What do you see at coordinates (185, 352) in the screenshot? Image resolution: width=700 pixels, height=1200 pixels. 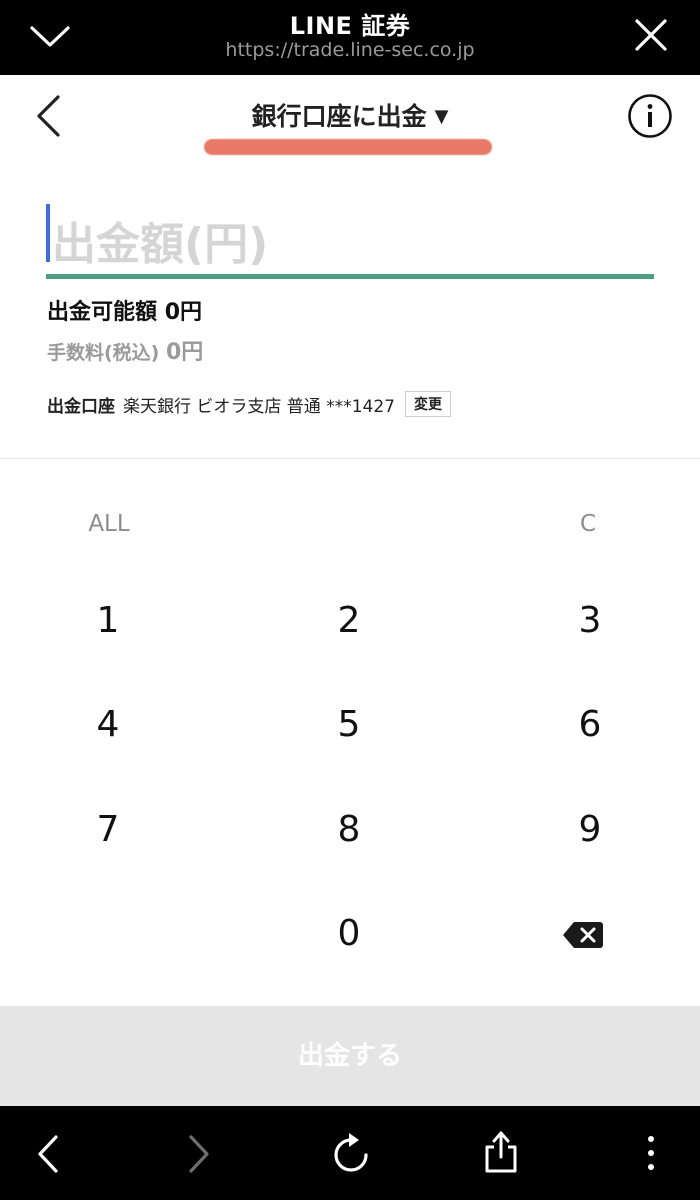 I see `fee-value: 0円` at bounding box center [185, 352].